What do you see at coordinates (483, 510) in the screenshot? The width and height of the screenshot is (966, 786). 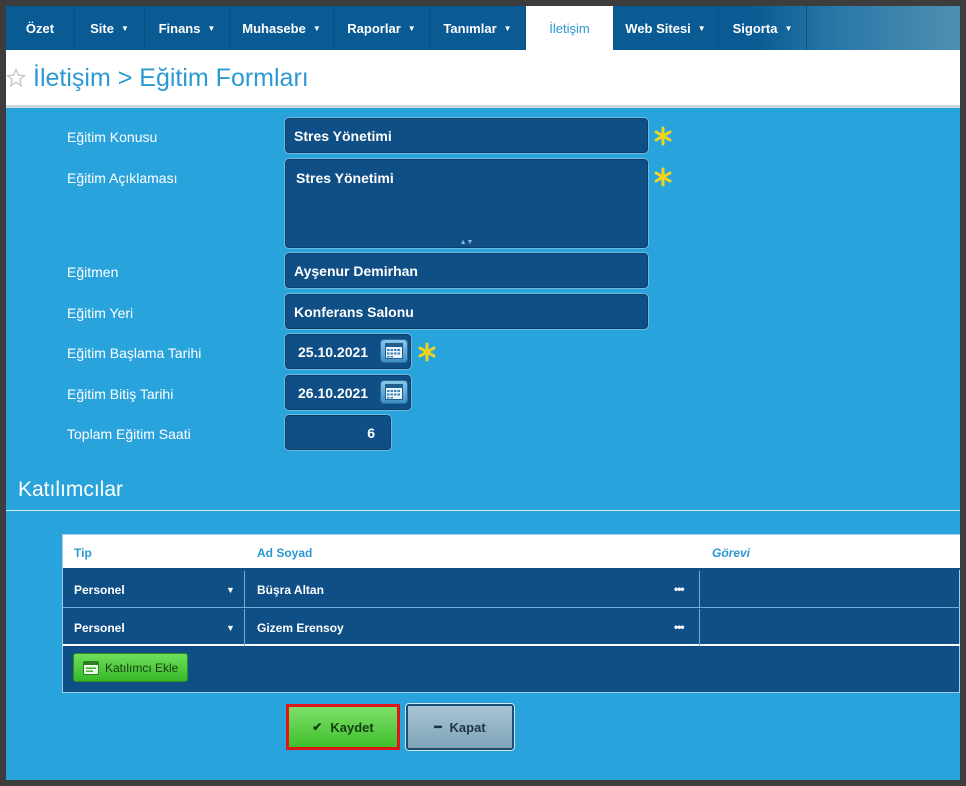 I see `divider` at bounding box center [483, 510].